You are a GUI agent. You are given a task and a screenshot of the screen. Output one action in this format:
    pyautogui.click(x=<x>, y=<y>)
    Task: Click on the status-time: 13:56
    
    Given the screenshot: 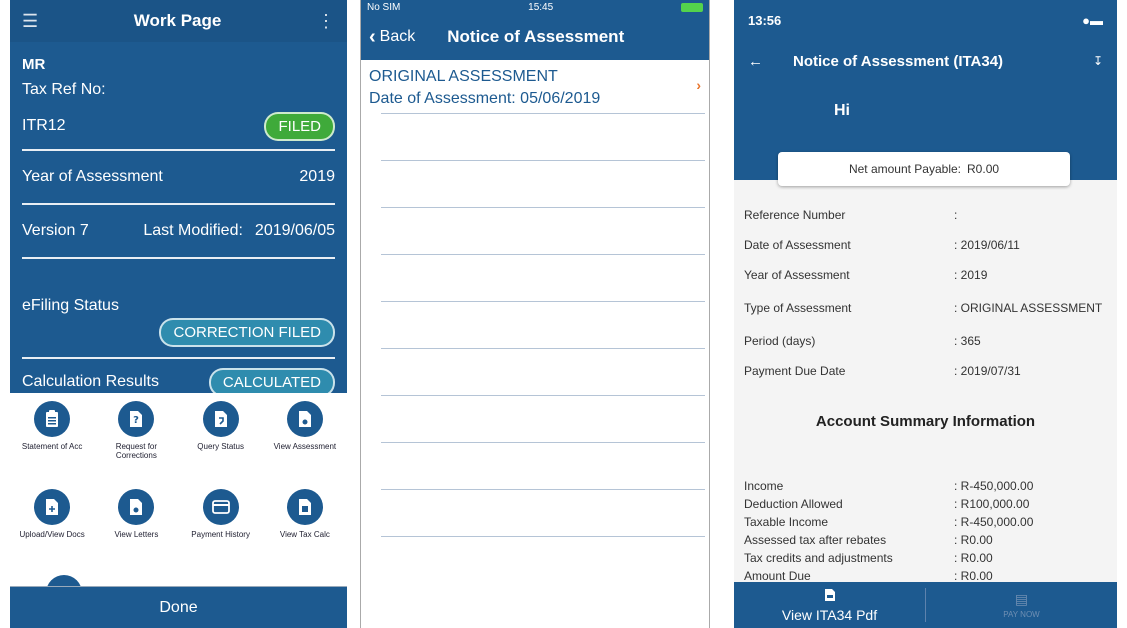 What is the action you would take?
    pyautogui.click(x=765, y=20)
    